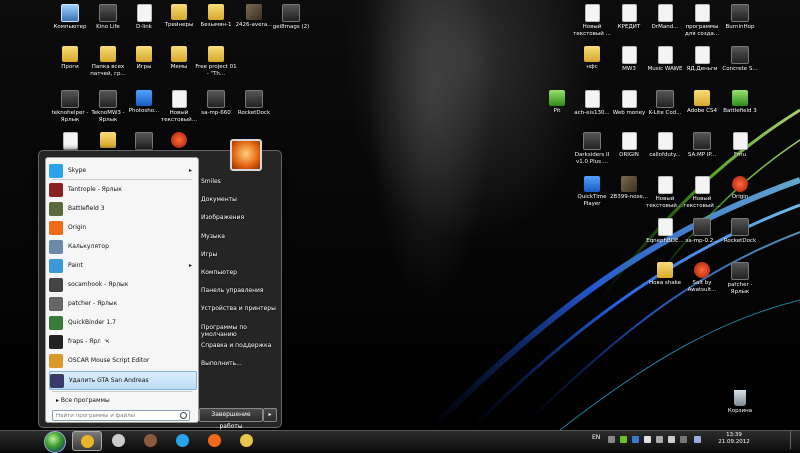 Image resolution: width=800 pixels, height=453 pixels. What do you see at coordinates (123, 380) in the screenshot?
I see `program-item: Удалить GTA San Andreas` at bounding box center [123, 380].